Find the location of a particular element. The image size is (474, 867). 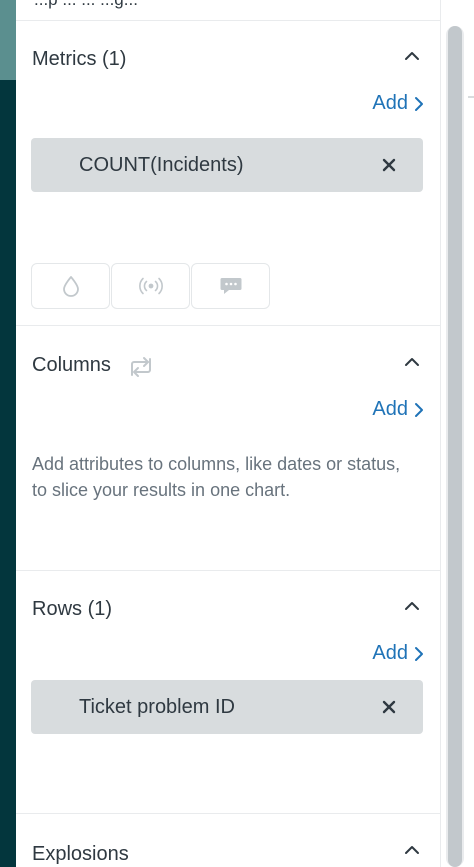

metric-pill: COUNT(Incidents) is located at coordinates (227, 165).